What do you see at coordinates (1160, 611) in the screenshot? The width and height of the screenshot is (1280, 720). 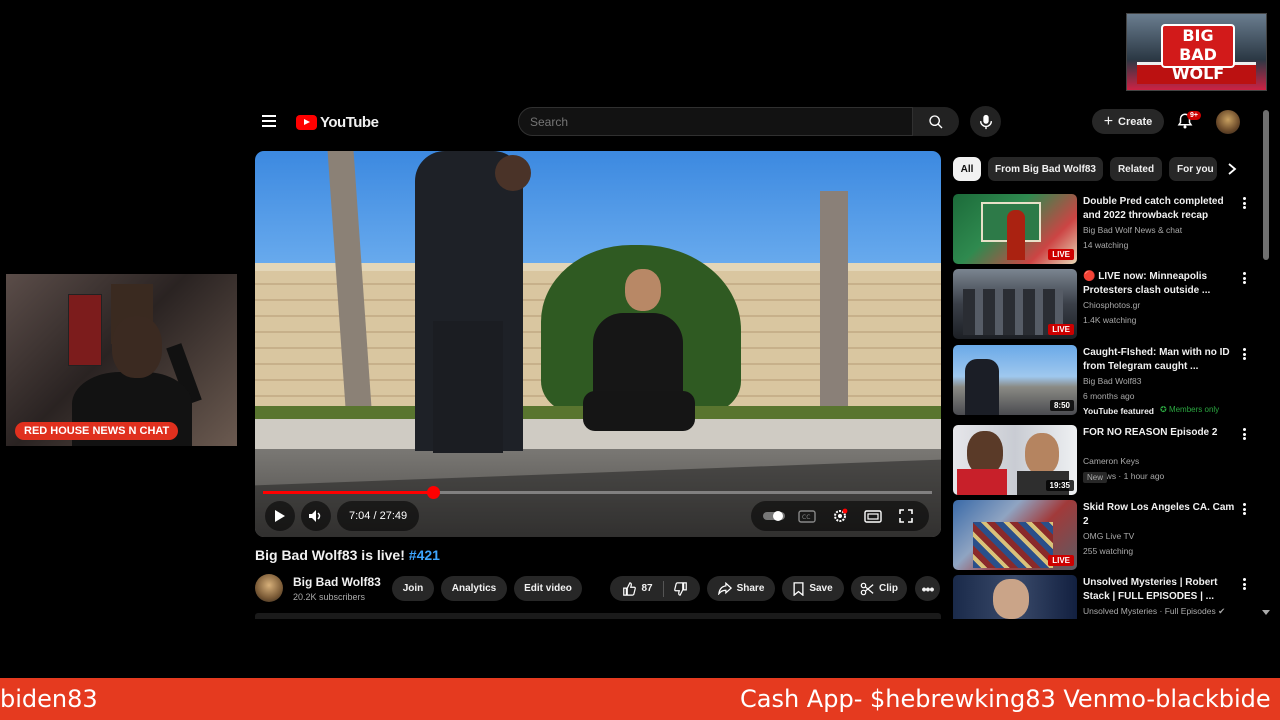 I see `rec-channel: Unsolved Mysteries · Full Episodes ✔` at bounding box center [1160, 611].